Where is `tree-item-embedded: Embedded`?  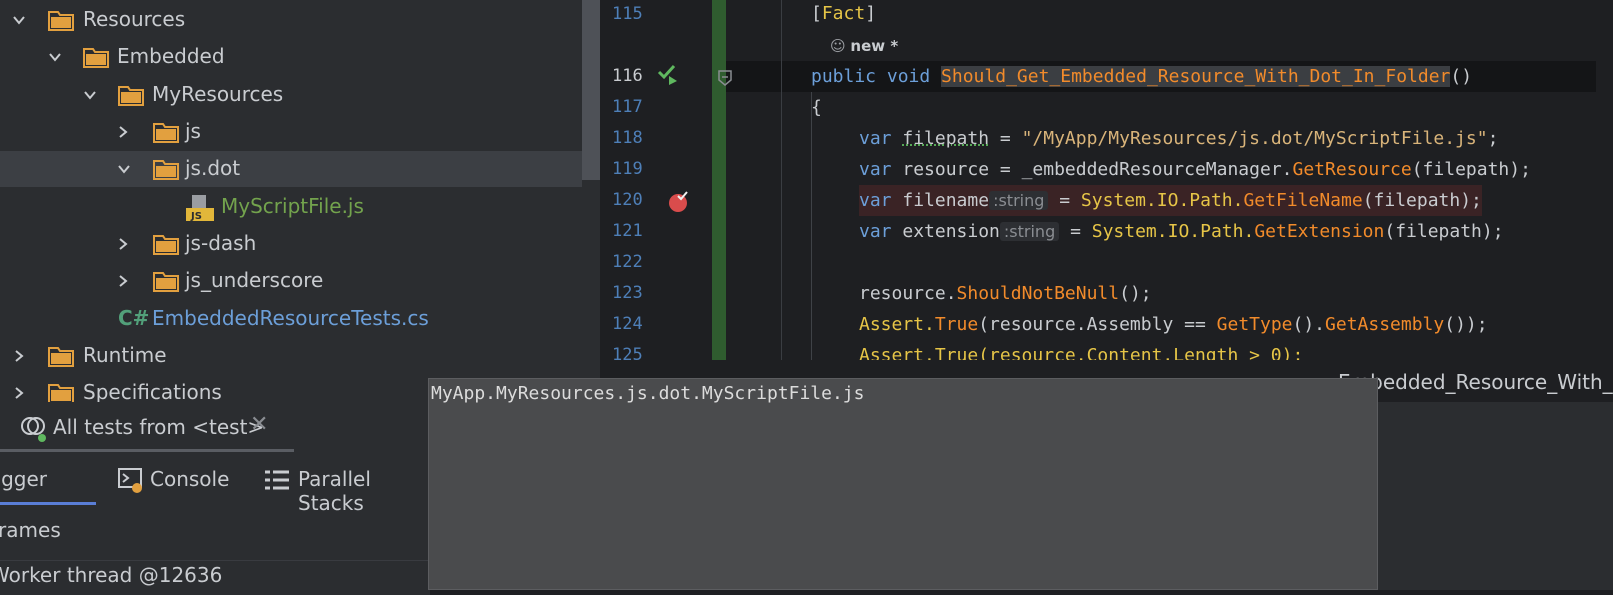 tree-item-embedded: Embedded is located at coordinates (291, 57).